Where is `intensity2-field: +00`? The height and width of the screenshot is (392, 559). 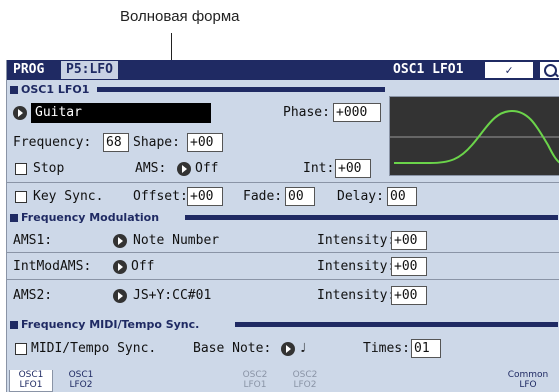 intensity2-field: +00 is located at coordinates (409, 266).